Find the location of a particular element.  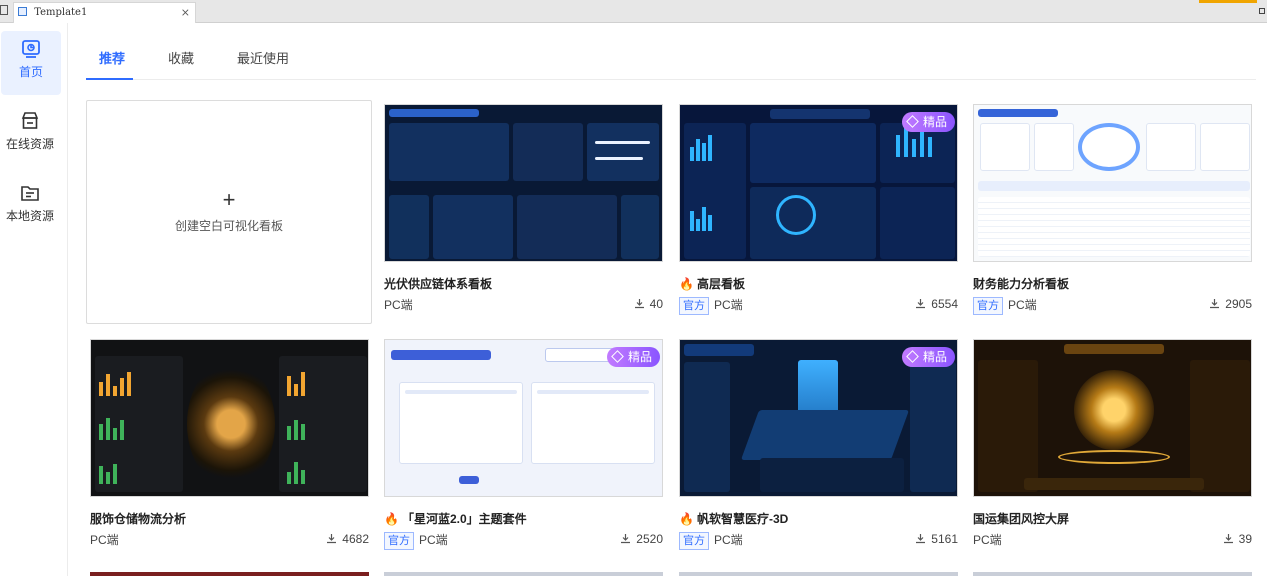

download-value: 2905 is located at coordinates (1238, 304).